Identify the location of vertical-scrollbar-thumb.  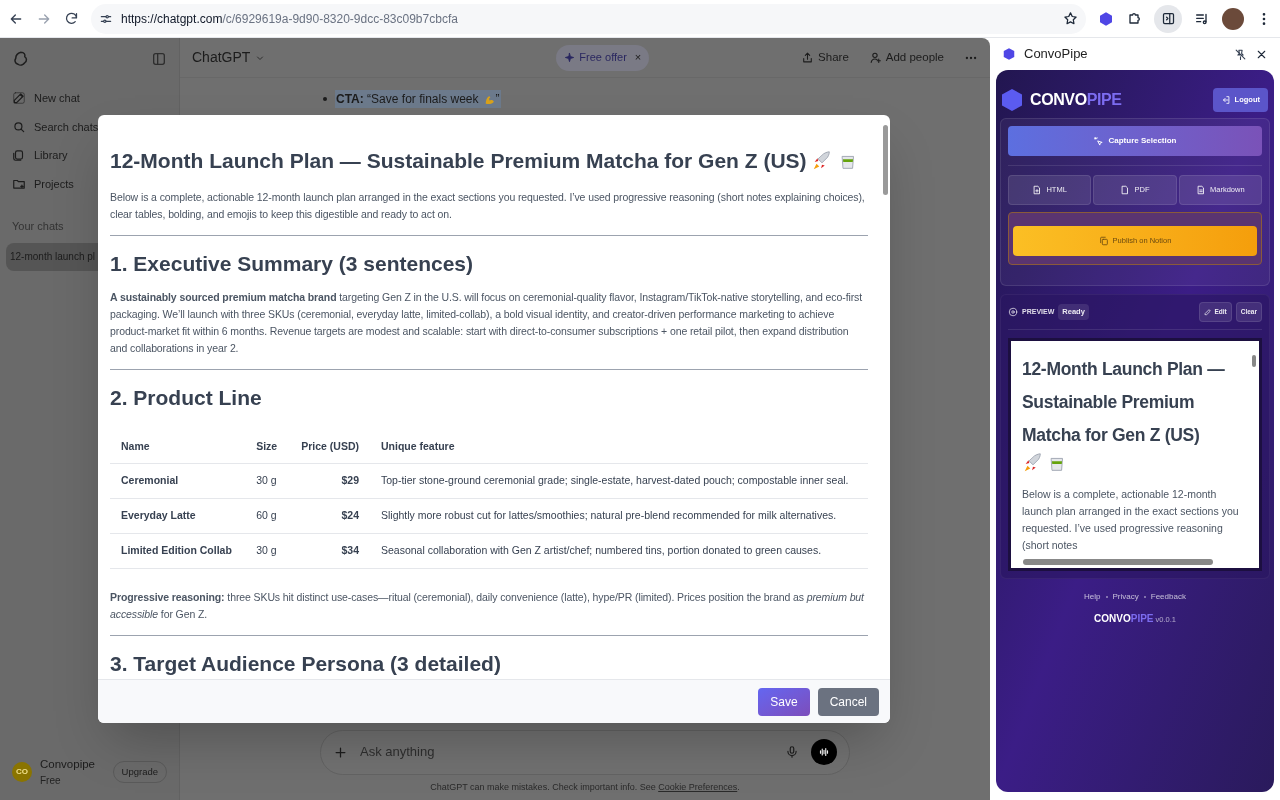
(1254, 361).